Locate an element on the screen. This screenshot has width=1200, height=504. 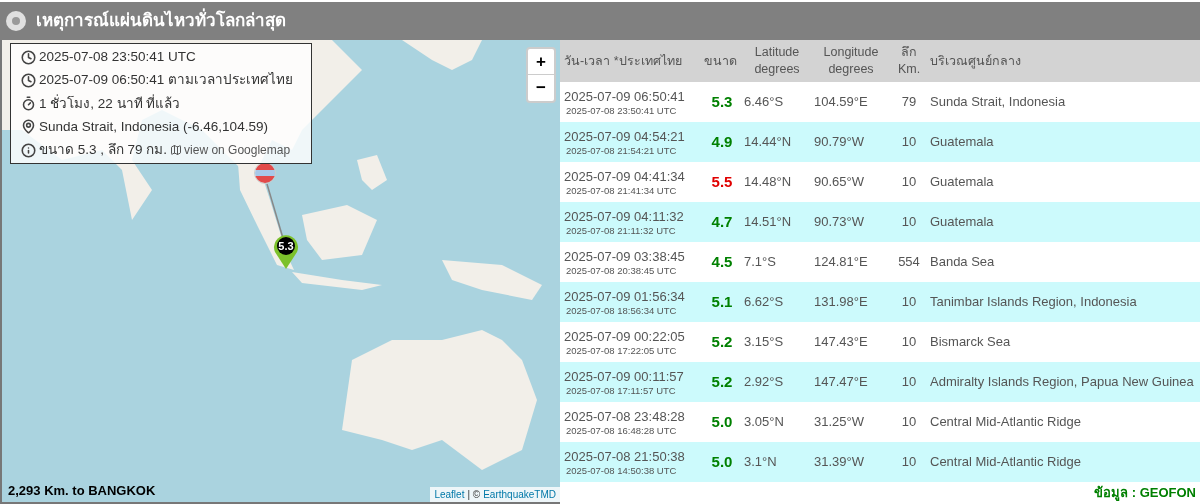
utc-time-cell-text: 2025-07-08 18:56:34 UTC is located at coordinates (621, 310).